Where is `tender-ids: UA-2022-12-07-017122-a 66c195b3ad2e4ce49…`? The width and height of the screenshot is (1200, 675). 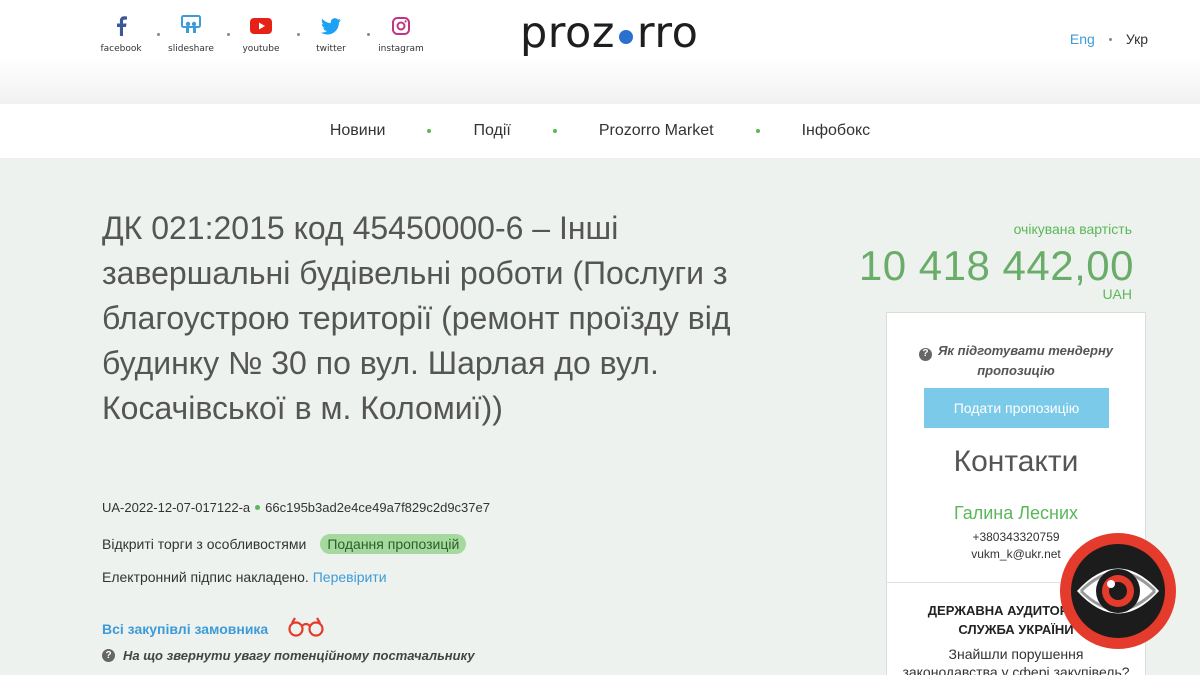
tender-ids: UA-2022-12-07-017122-a 66c195b3ad2e4ce49… is located at coordinates (296, 507).